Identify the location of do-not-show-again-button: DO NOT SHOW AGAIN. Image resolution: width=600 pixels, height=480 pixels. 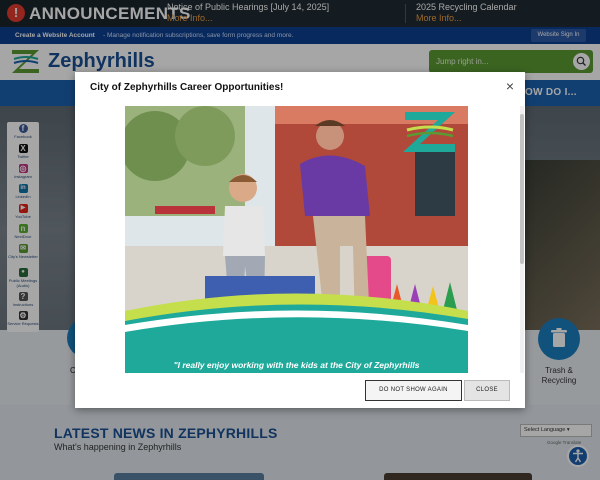
(413, 390).